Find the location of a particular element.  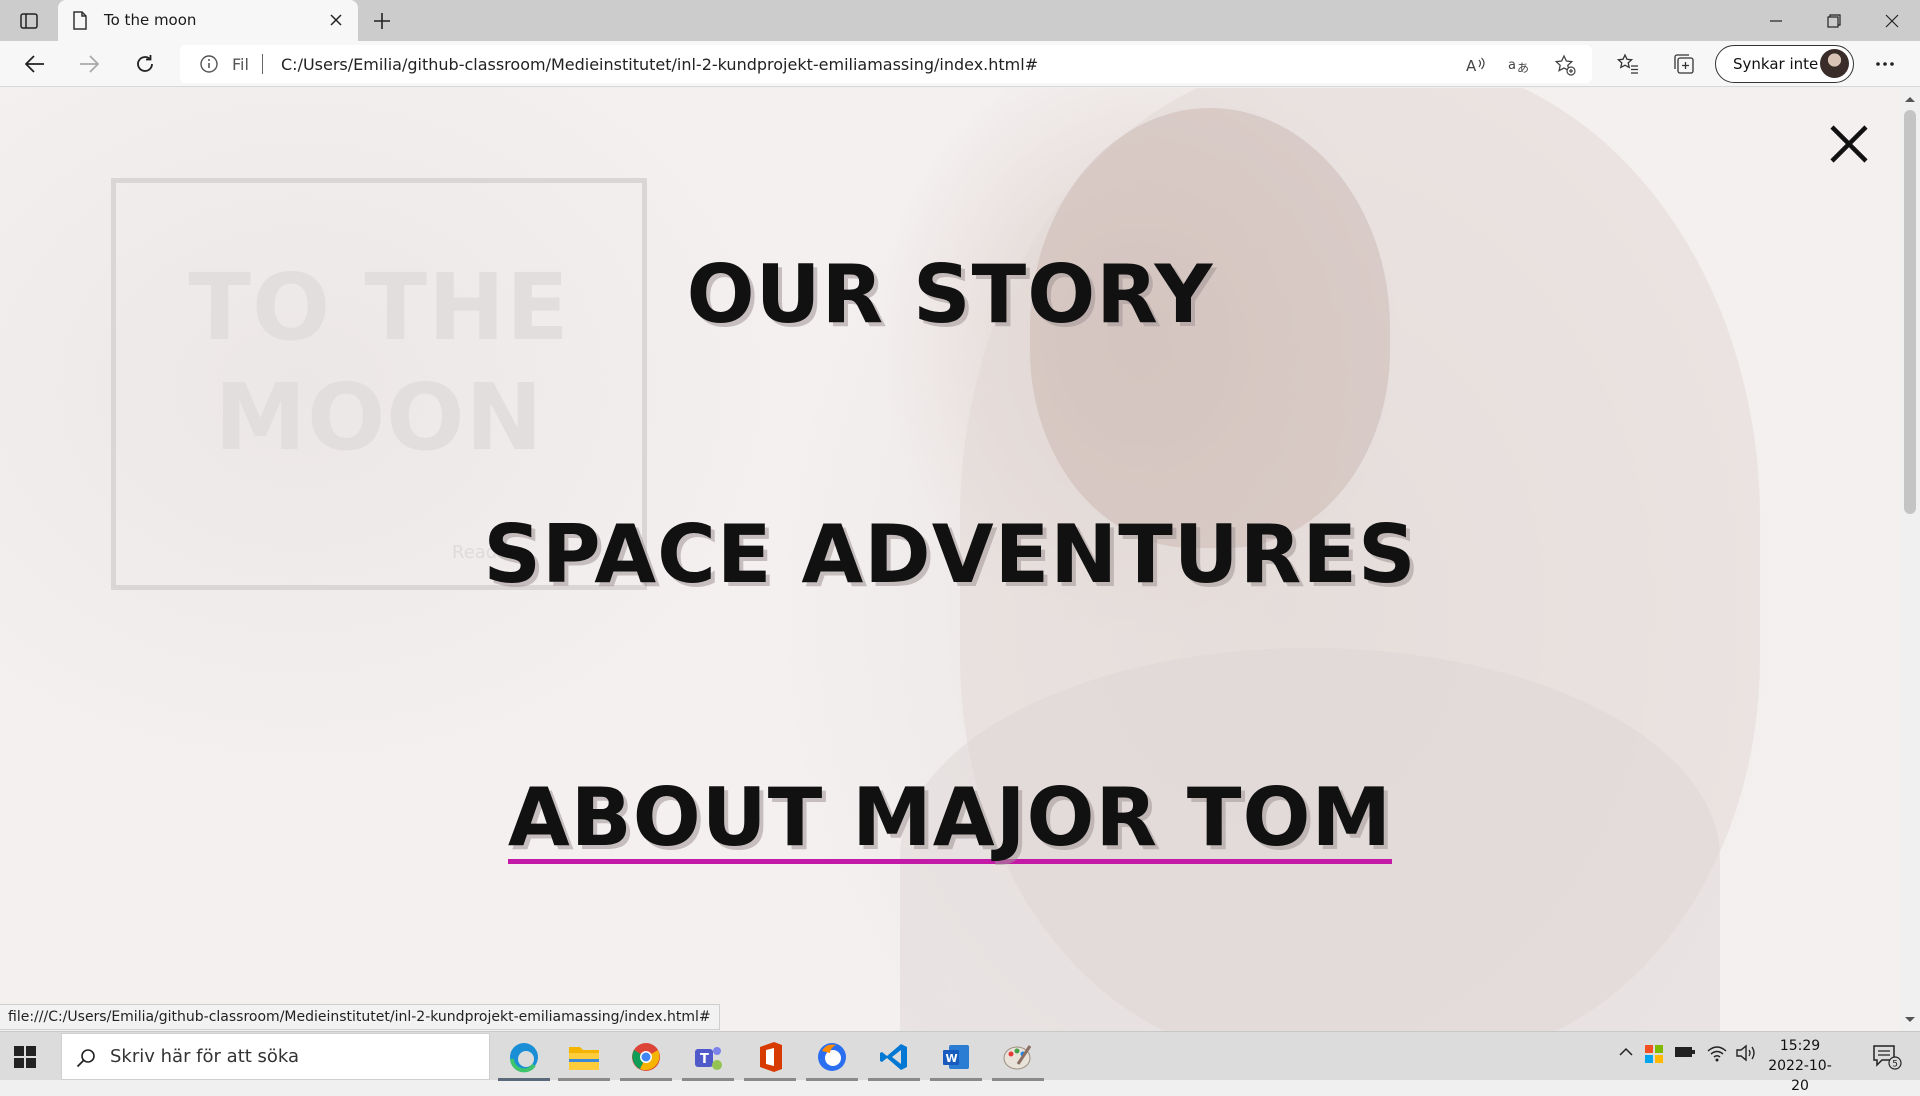

firefox-app-icon is located at coordinates (832, 1056).